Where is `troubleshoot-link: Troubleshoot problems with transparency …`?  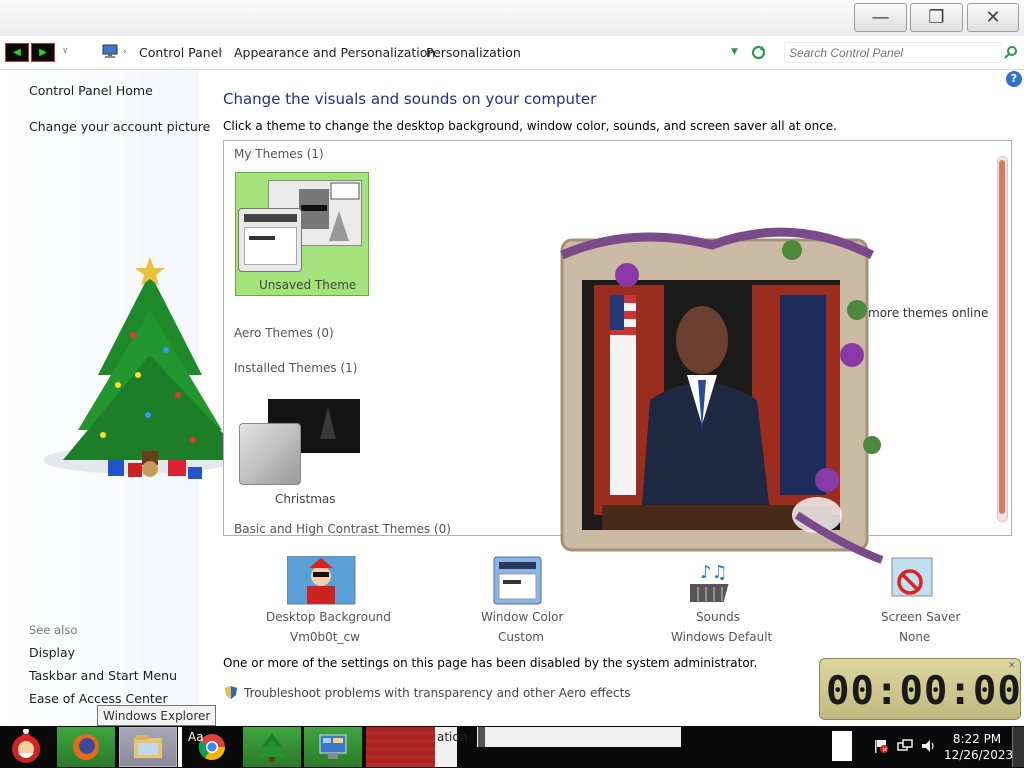 troubleshoot-link: Troubleshoot problems with transparency … is located at coordinates (437, 693).